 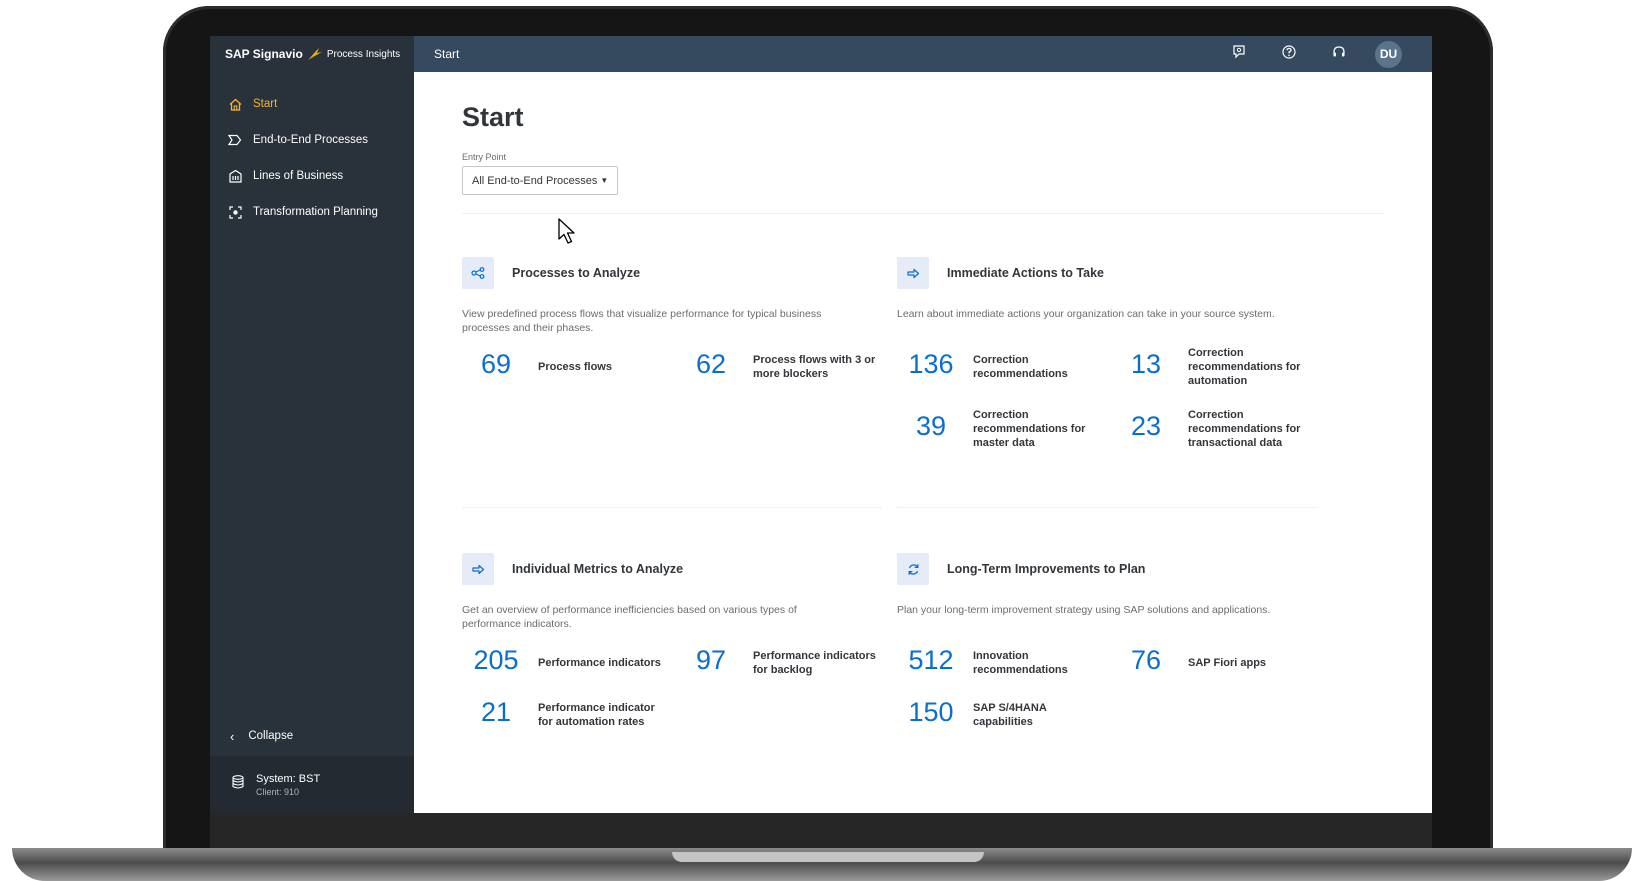 I want to click on metric-value: 69, so click(x=496, y=364).